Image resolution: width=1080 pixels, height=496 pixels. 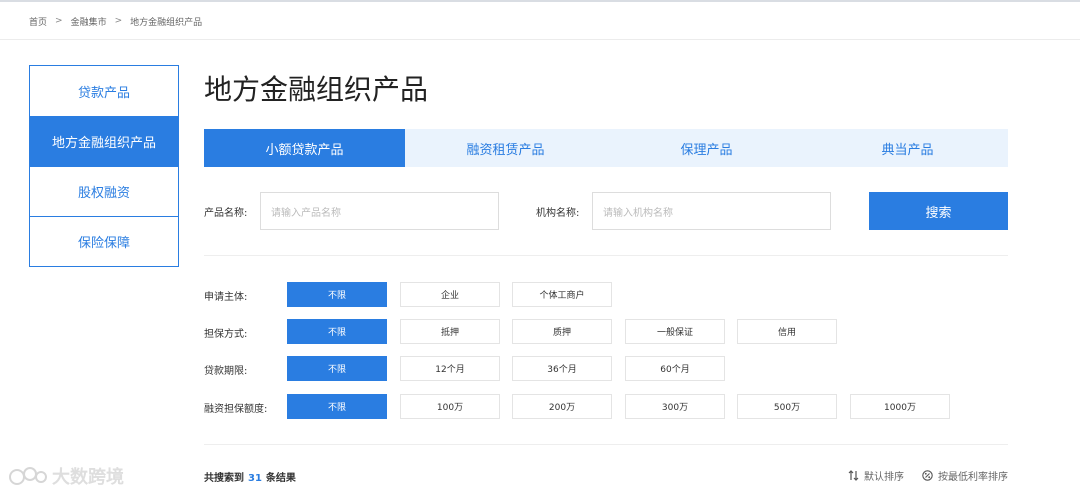 What do you see at coordinates (540, 39) in the screenshot?
I see `breadcrumb-divider` at bounding box center [540, 39].